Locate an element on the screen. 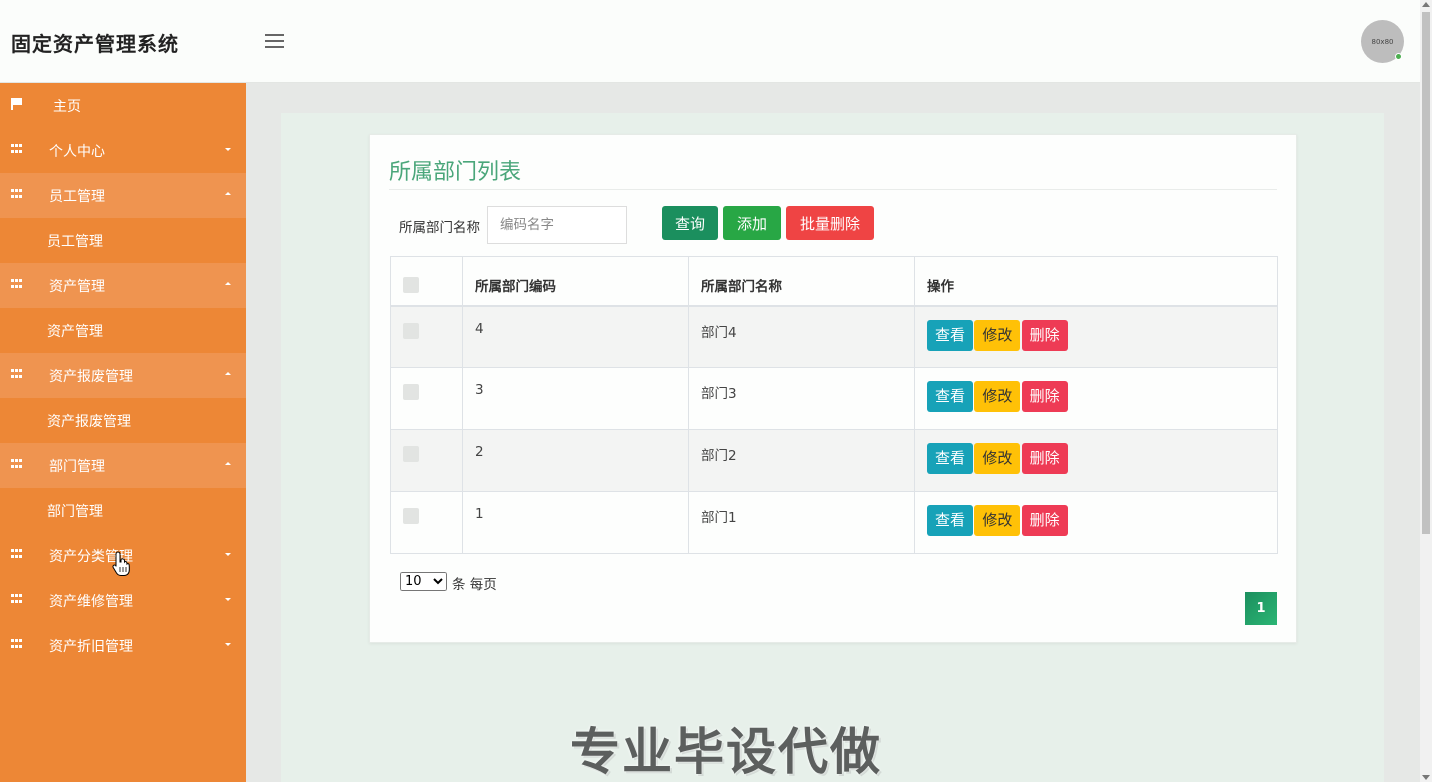 This screenshot has width=1432, height=782. sidebar-item-asset-depreciation-mgmt: 资产折旧管理 is located at coordinates (123, 645).